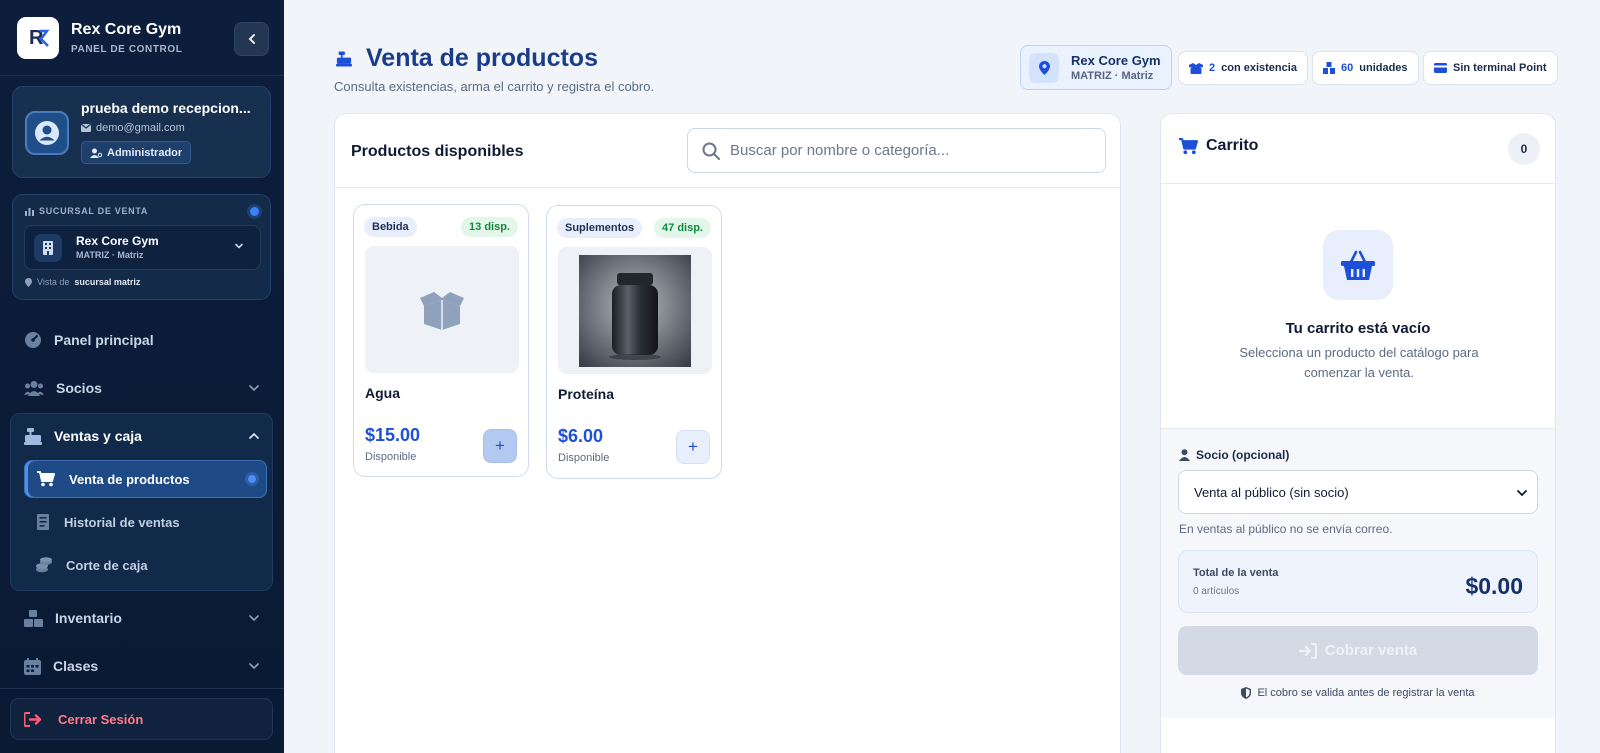  What do you see at coordinates (1188, 145) in the screenshot?
I see `shopping-cart-icon` at bounding box center [1188, 145].